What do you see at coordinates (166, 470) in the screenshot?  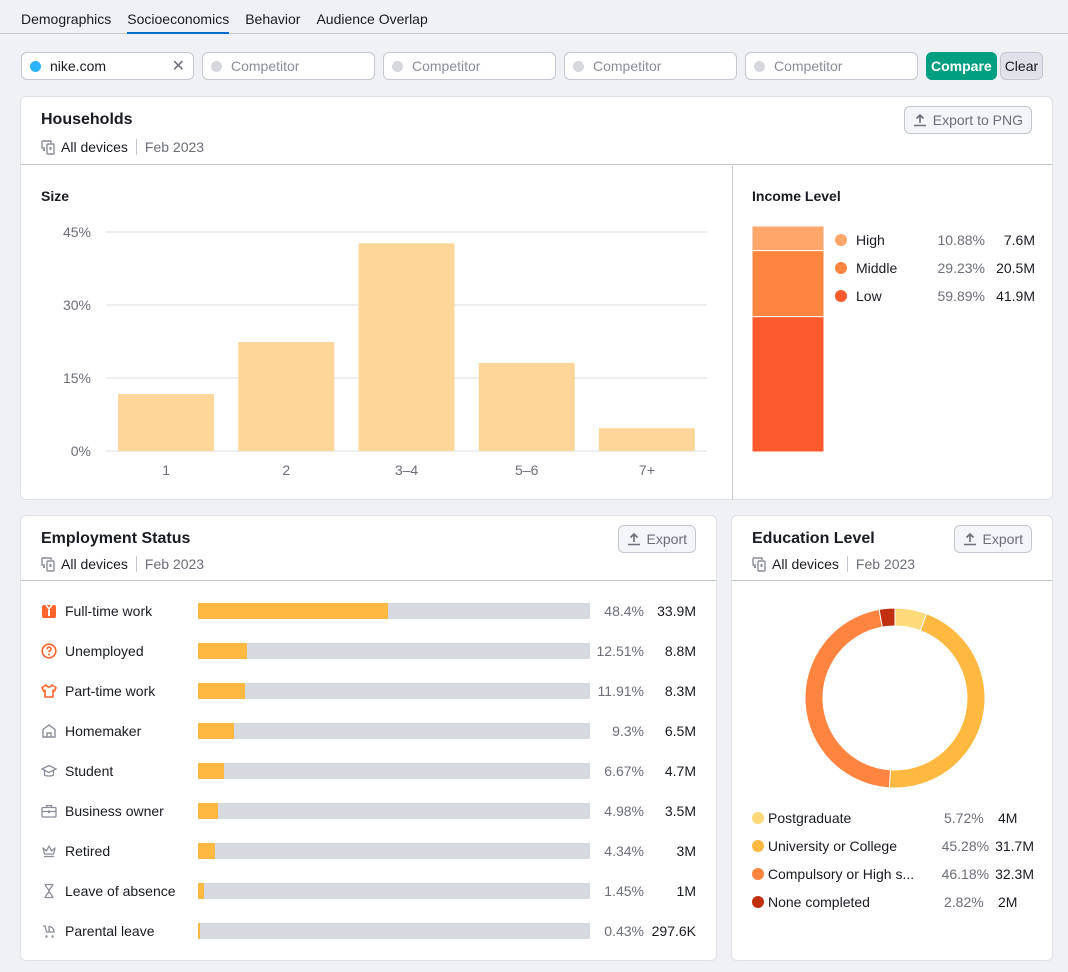 I see `x-tick-label: 1` at bounding box center [166, 470].